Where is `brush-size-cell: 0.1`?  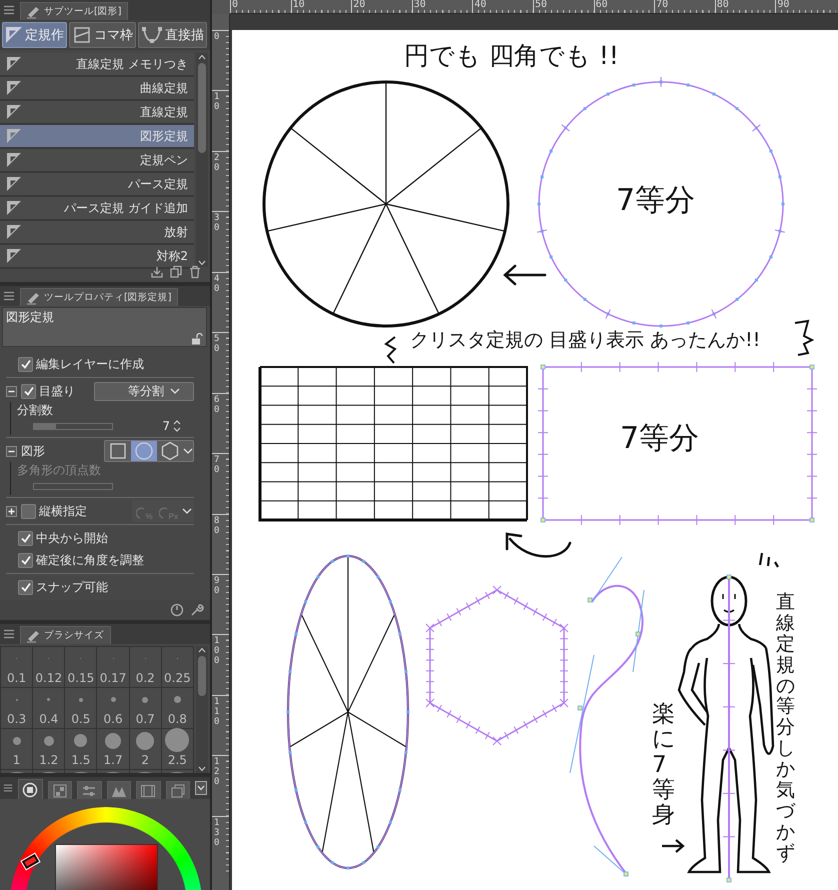 brush-size-cell: 0.1 is located at coordinates (16, 667).